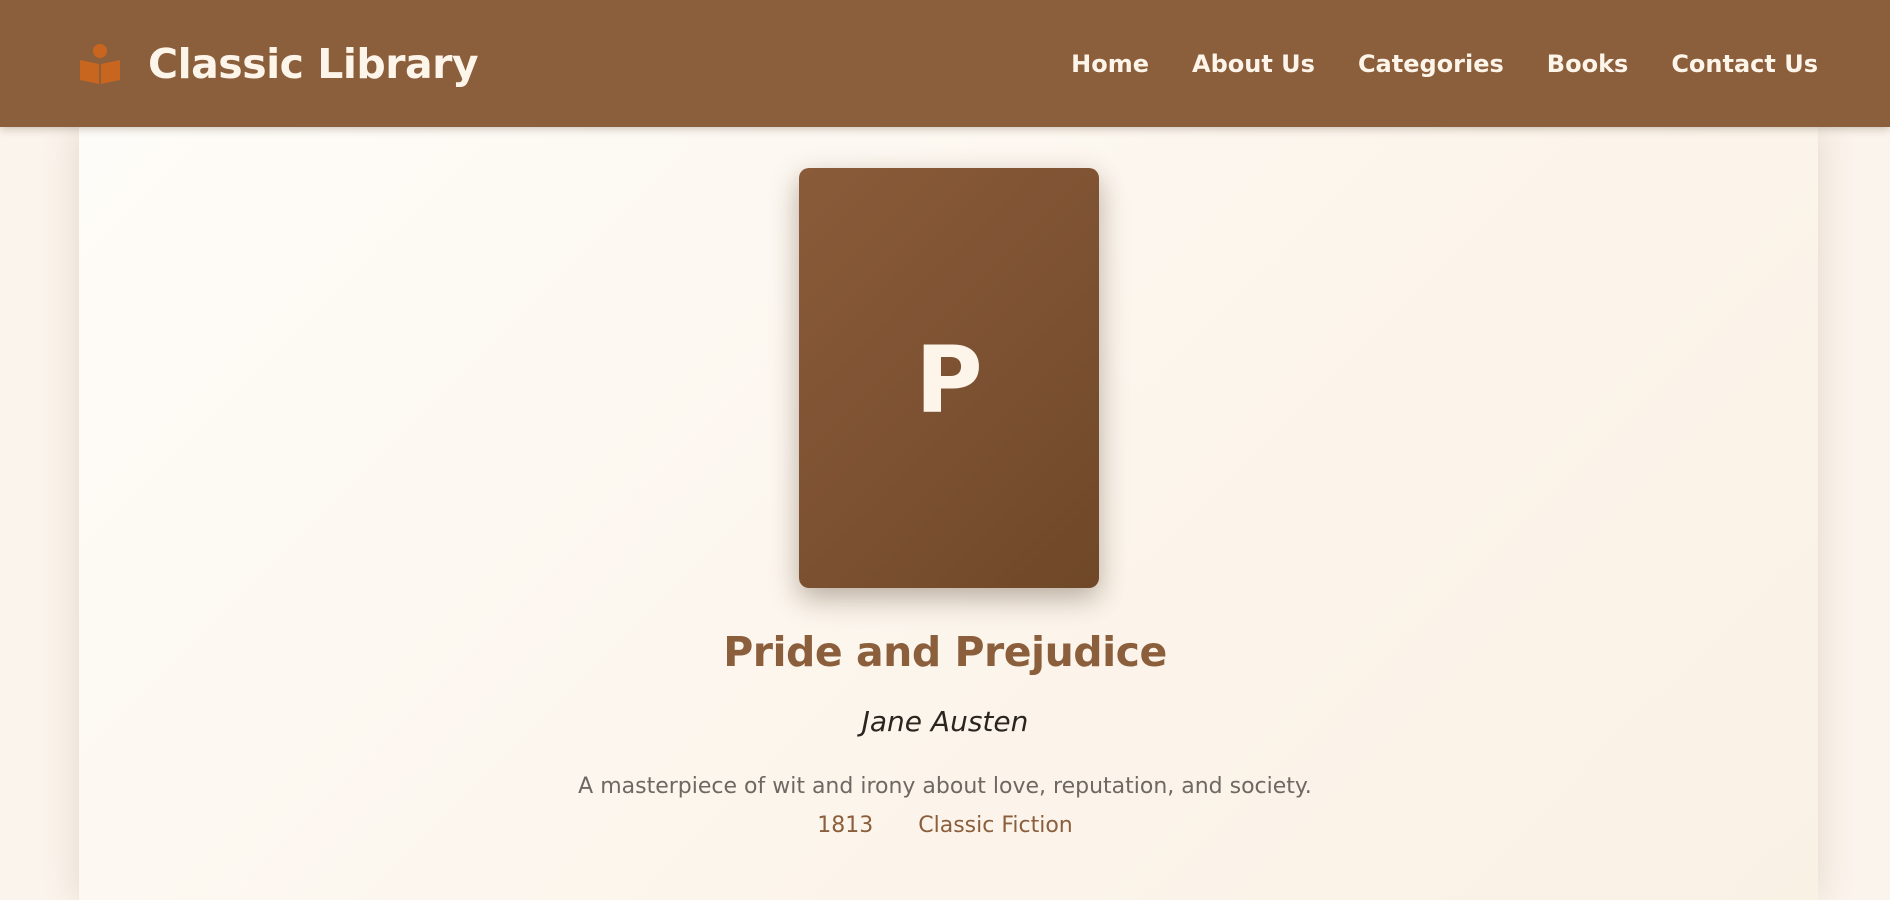 This screenshot has height=900, width=1890. I want to click on cover-letter: P, so click(949, 380).